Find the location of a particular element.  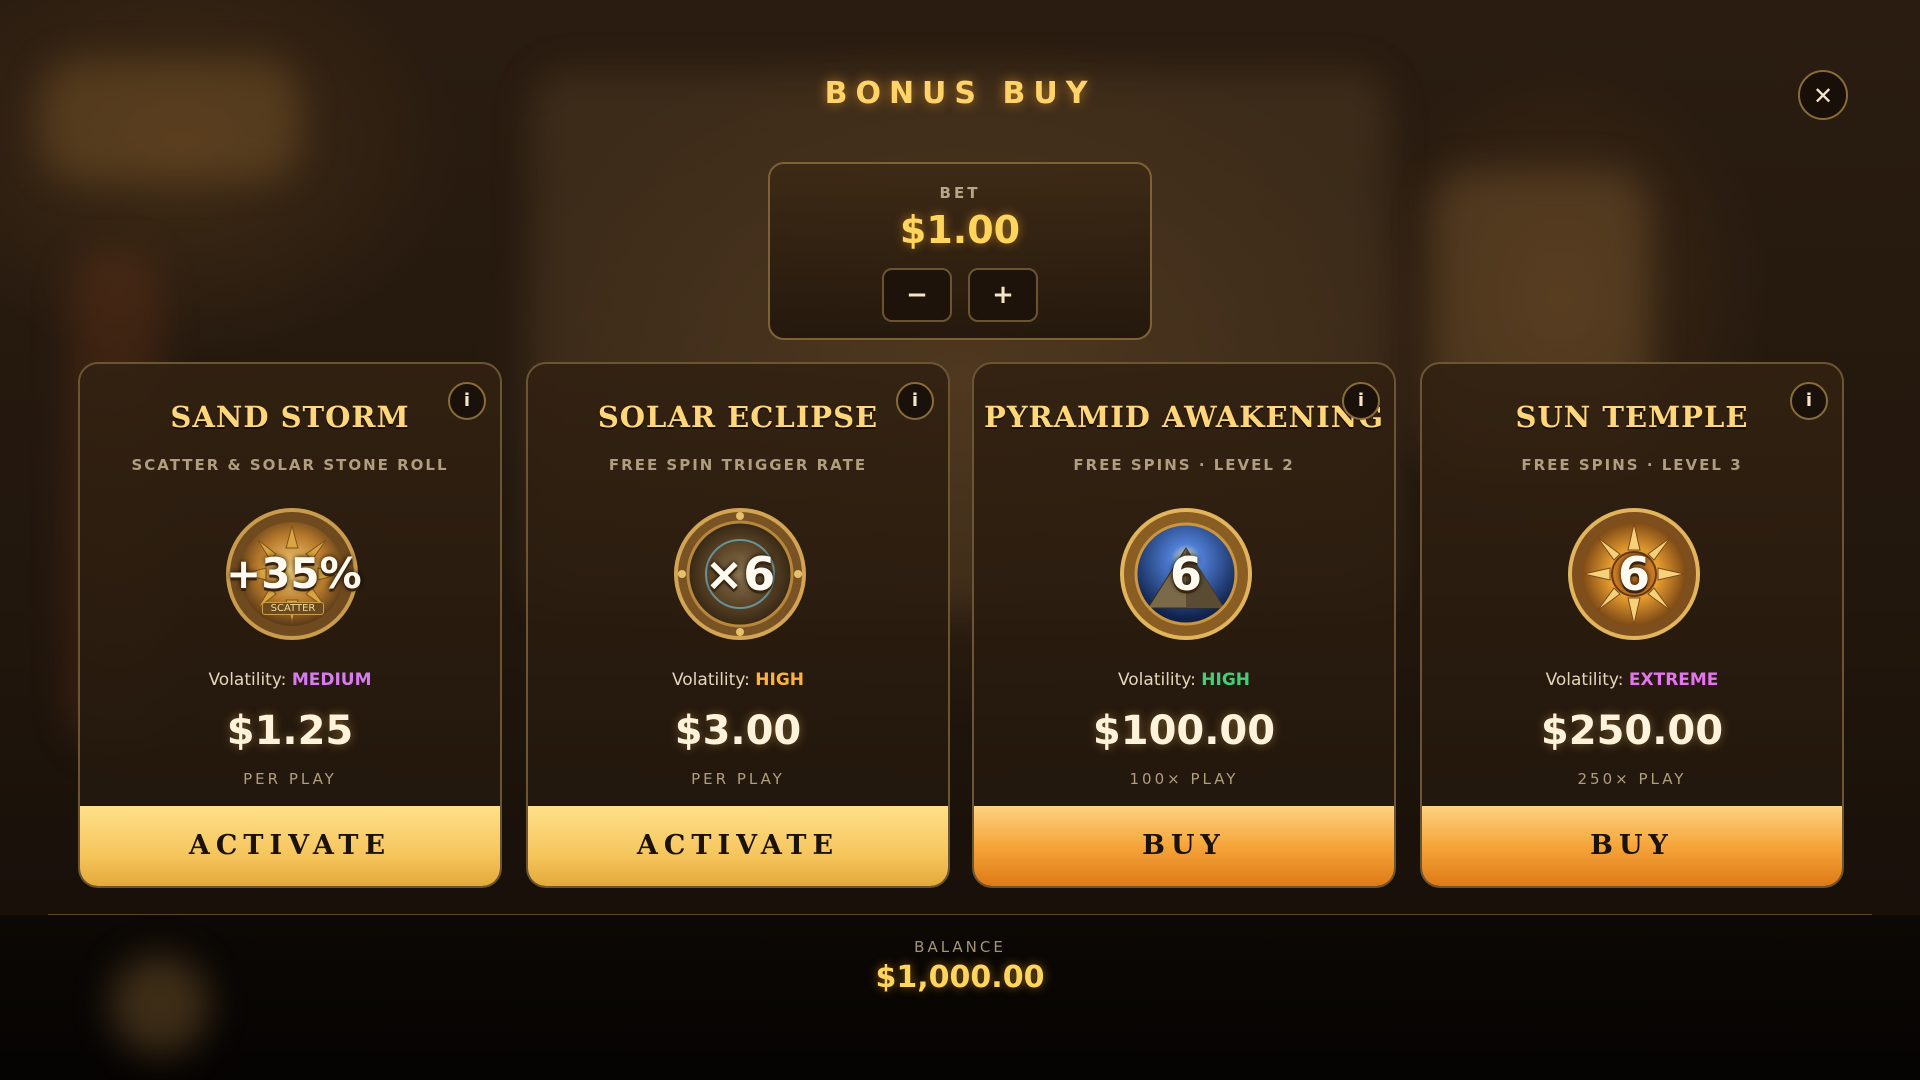

balance-label: BALANCE is located at coordinates (960, 947).